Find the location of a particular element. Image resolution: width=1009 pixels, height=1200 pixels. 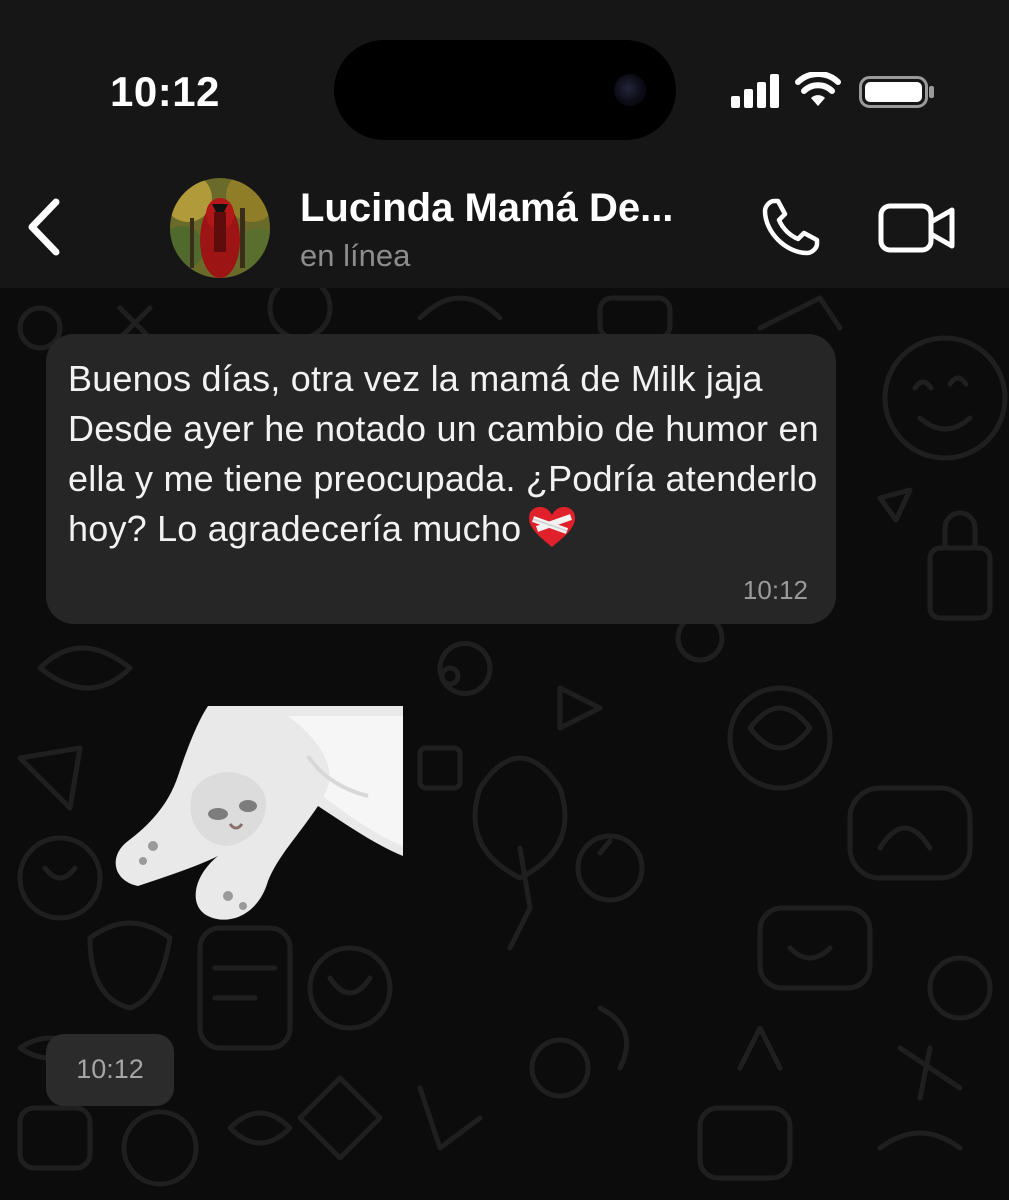

wifi-icon is located at coordinates (818, 89).